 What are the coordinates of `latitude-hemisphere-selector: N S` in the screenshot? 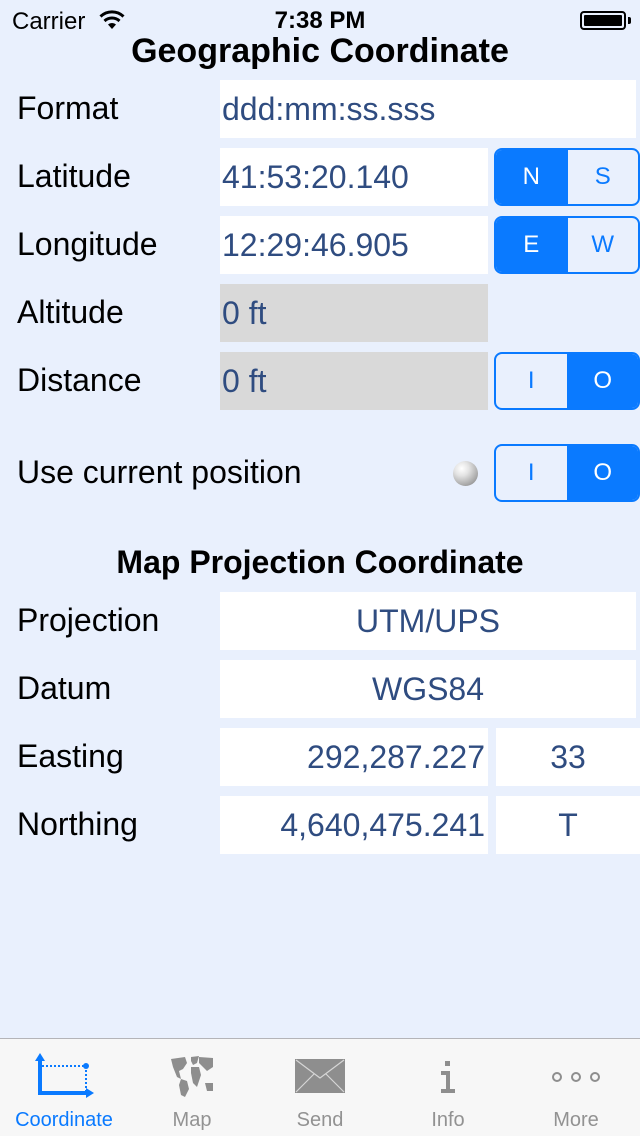 It's located at (567, 177).